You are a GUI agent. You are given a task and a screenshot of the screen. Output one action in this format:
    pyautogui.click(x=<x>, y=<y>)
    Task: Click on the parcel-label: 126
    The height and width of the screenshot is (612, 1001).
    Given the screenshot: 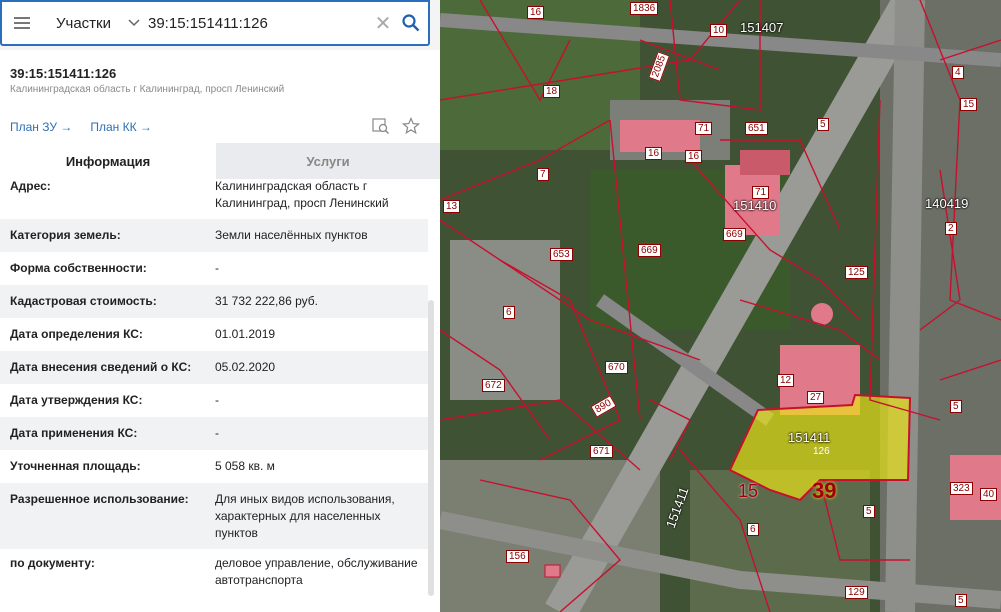 What is the action you would take?
    pyautogui.click(x=821, y=451)
    